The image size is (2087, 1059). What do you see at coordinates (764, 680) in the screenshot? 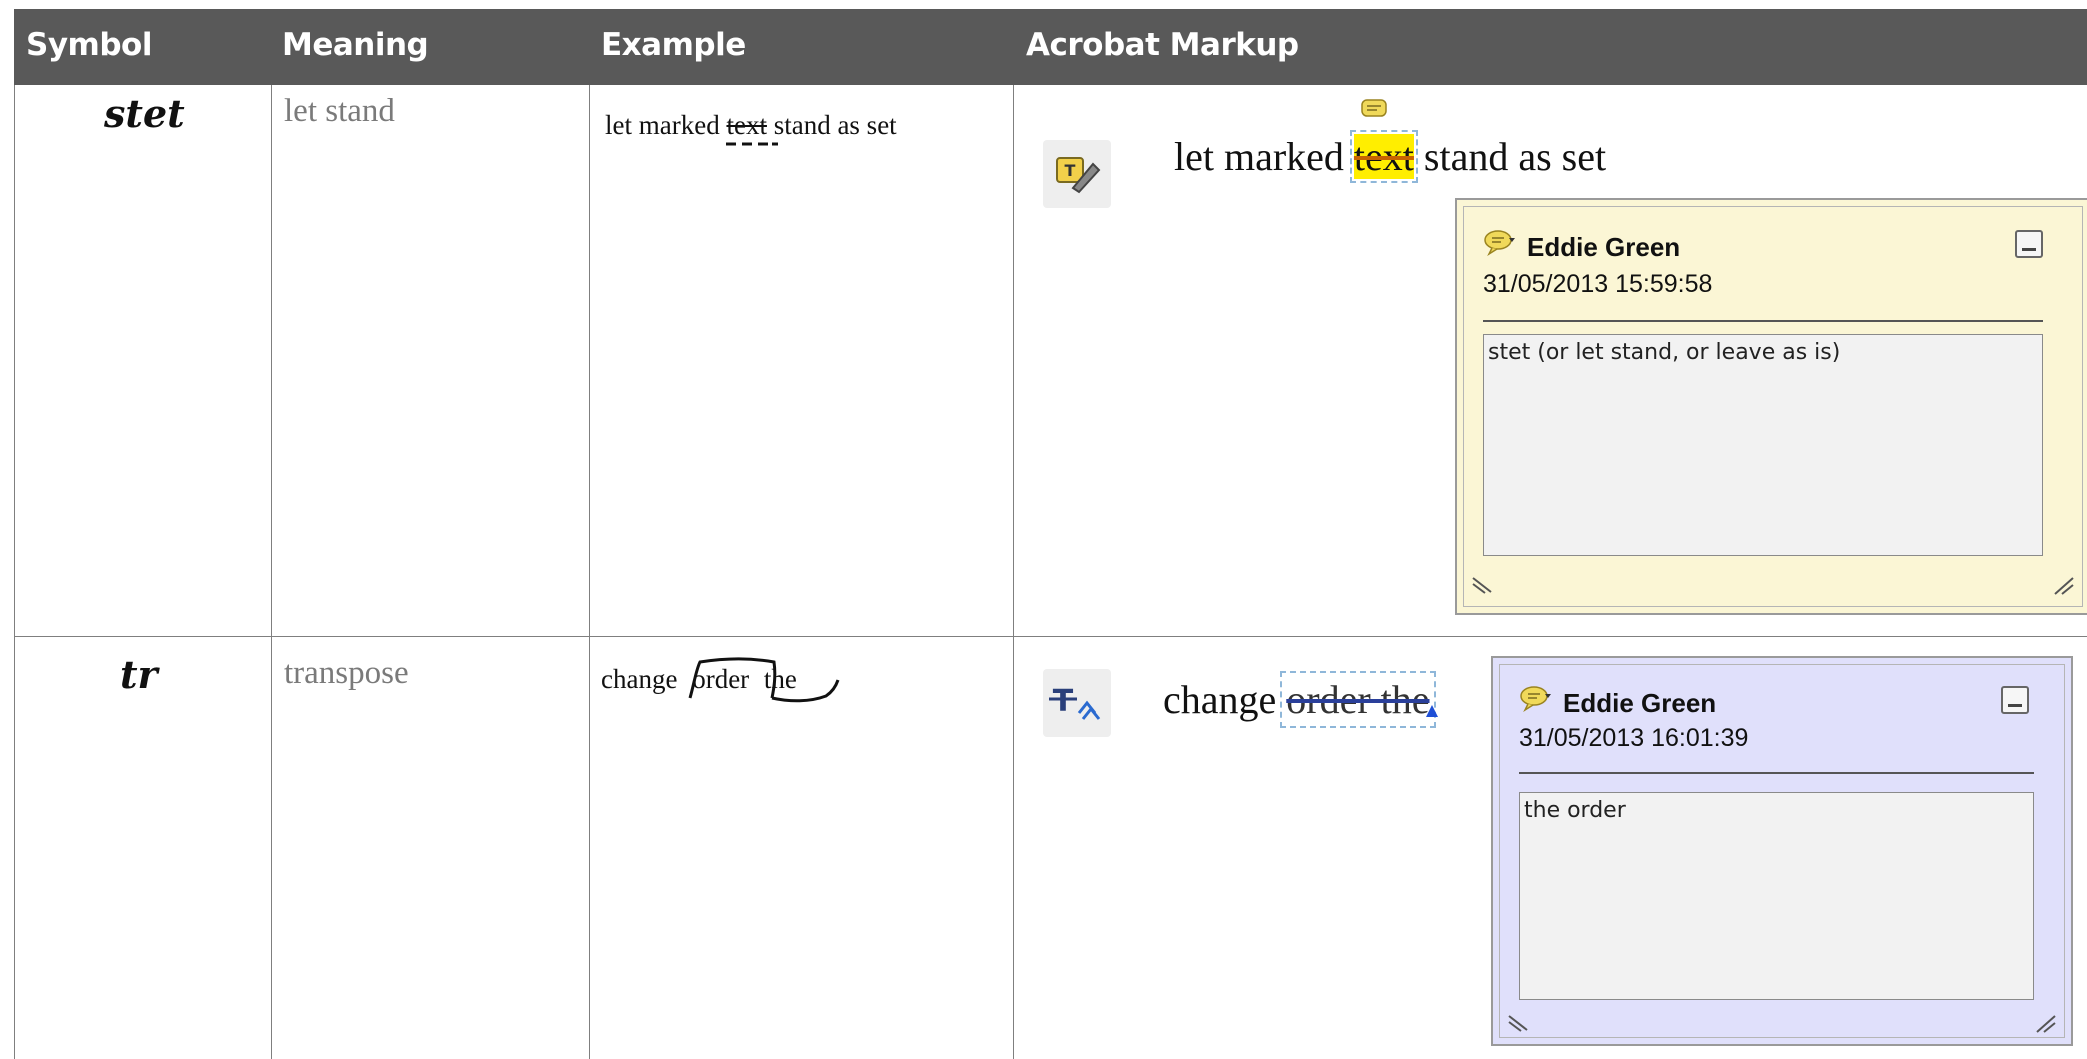
I see `transpose-mark` at bounding box center [764, 680].